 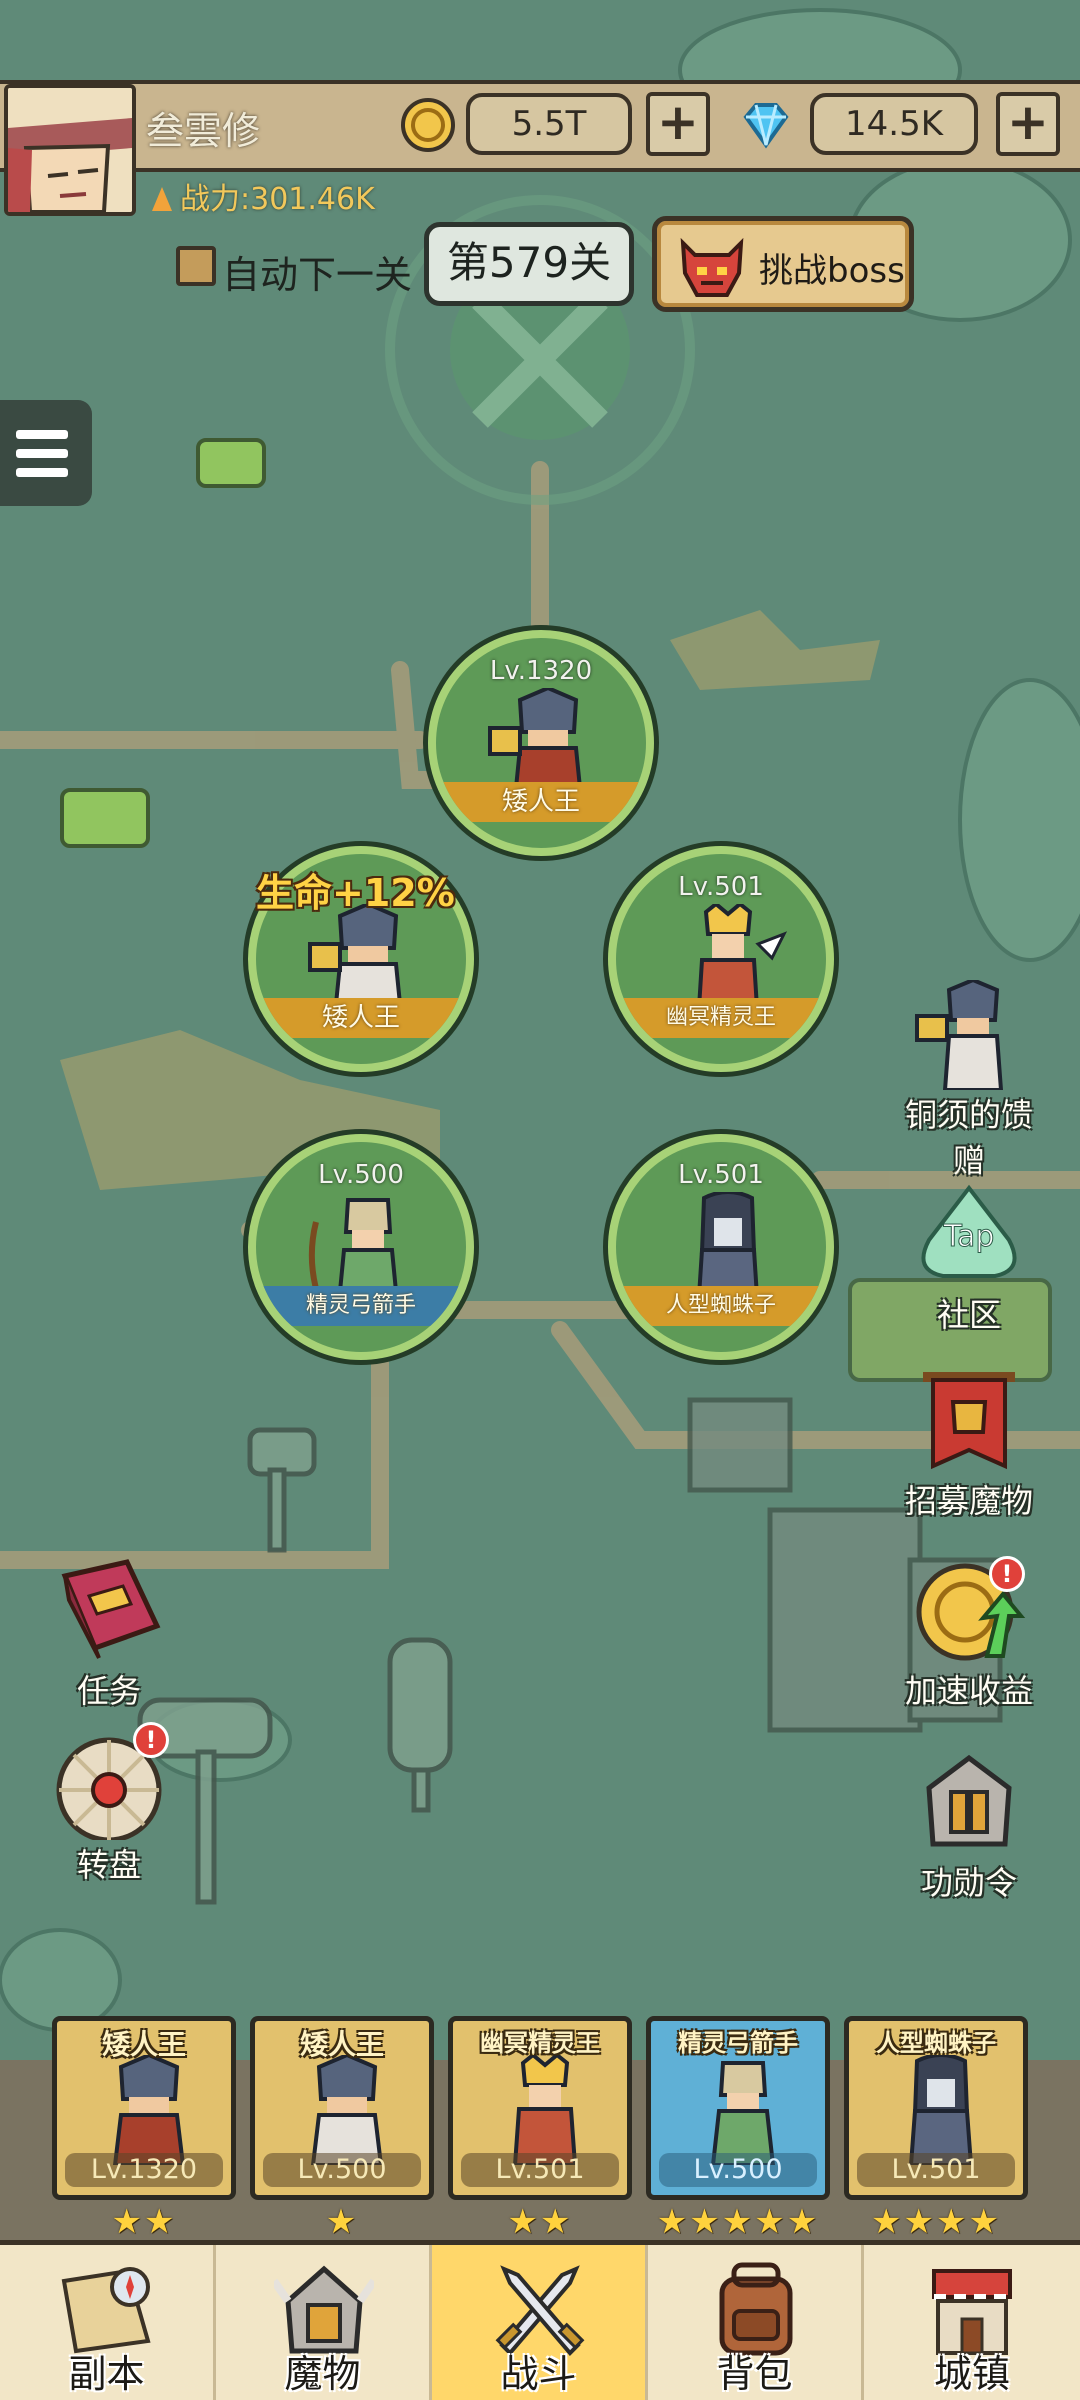 What do you see at coordinates (108, 1691) in the screenshot?
I see `quest-label: 任务` at bounding box center [108, 1691].